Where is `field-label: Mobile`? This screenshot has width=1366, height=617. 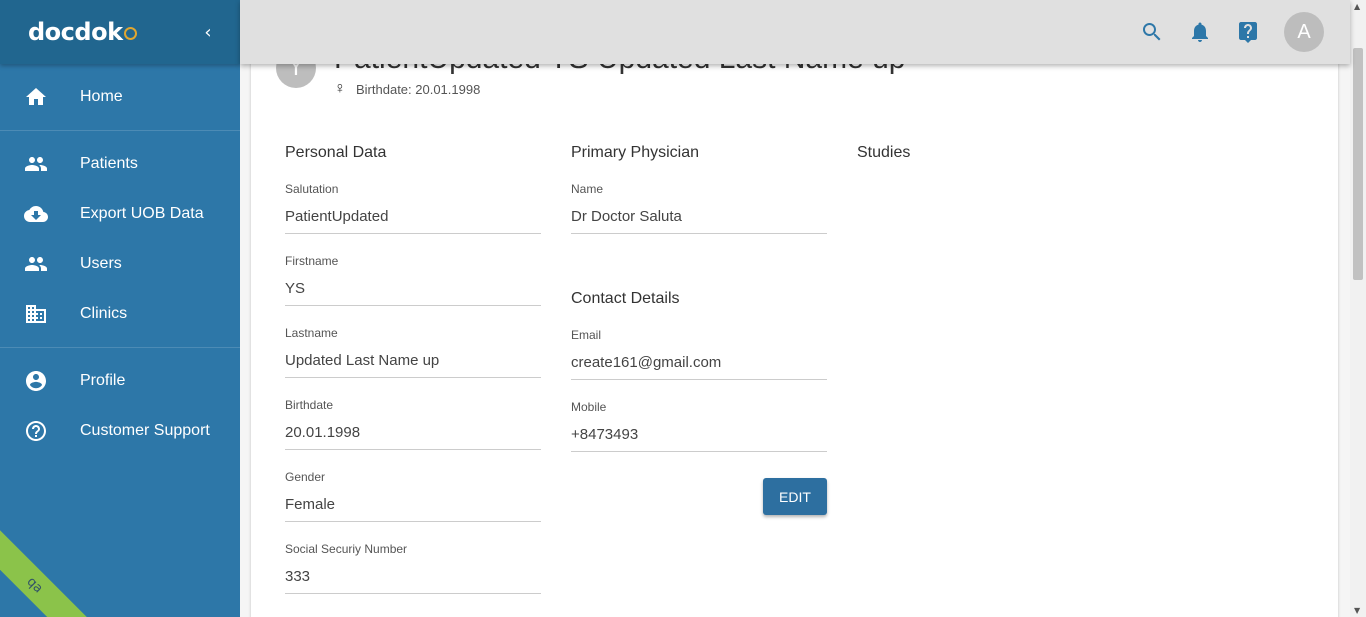 field-label: Mobile is located at coordinates (589, 407).